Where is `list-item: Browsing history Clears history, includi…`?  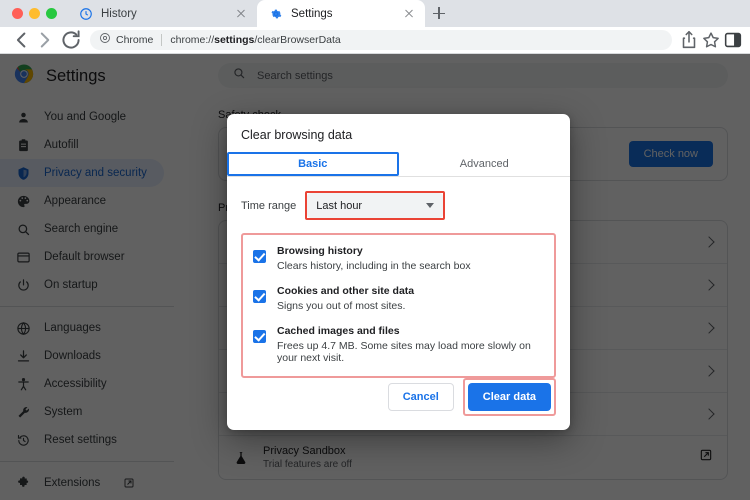
list-item: Browsing history Clears history, includi… is located at coordinates (397, 258).